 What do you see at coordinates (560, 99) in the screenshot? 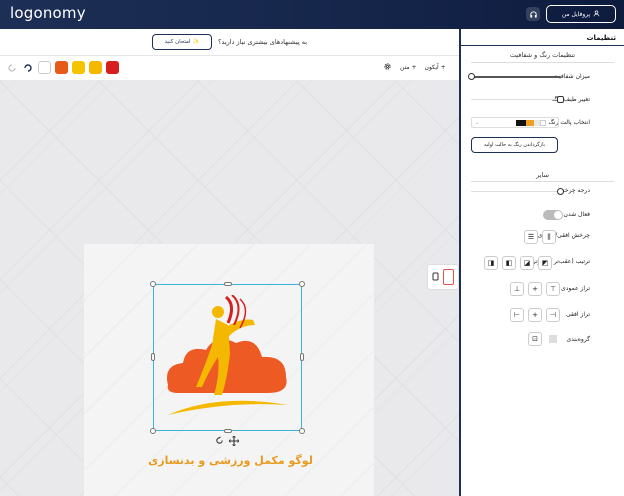
I see `hue-slider-knob` at bounding box center [560, 99].